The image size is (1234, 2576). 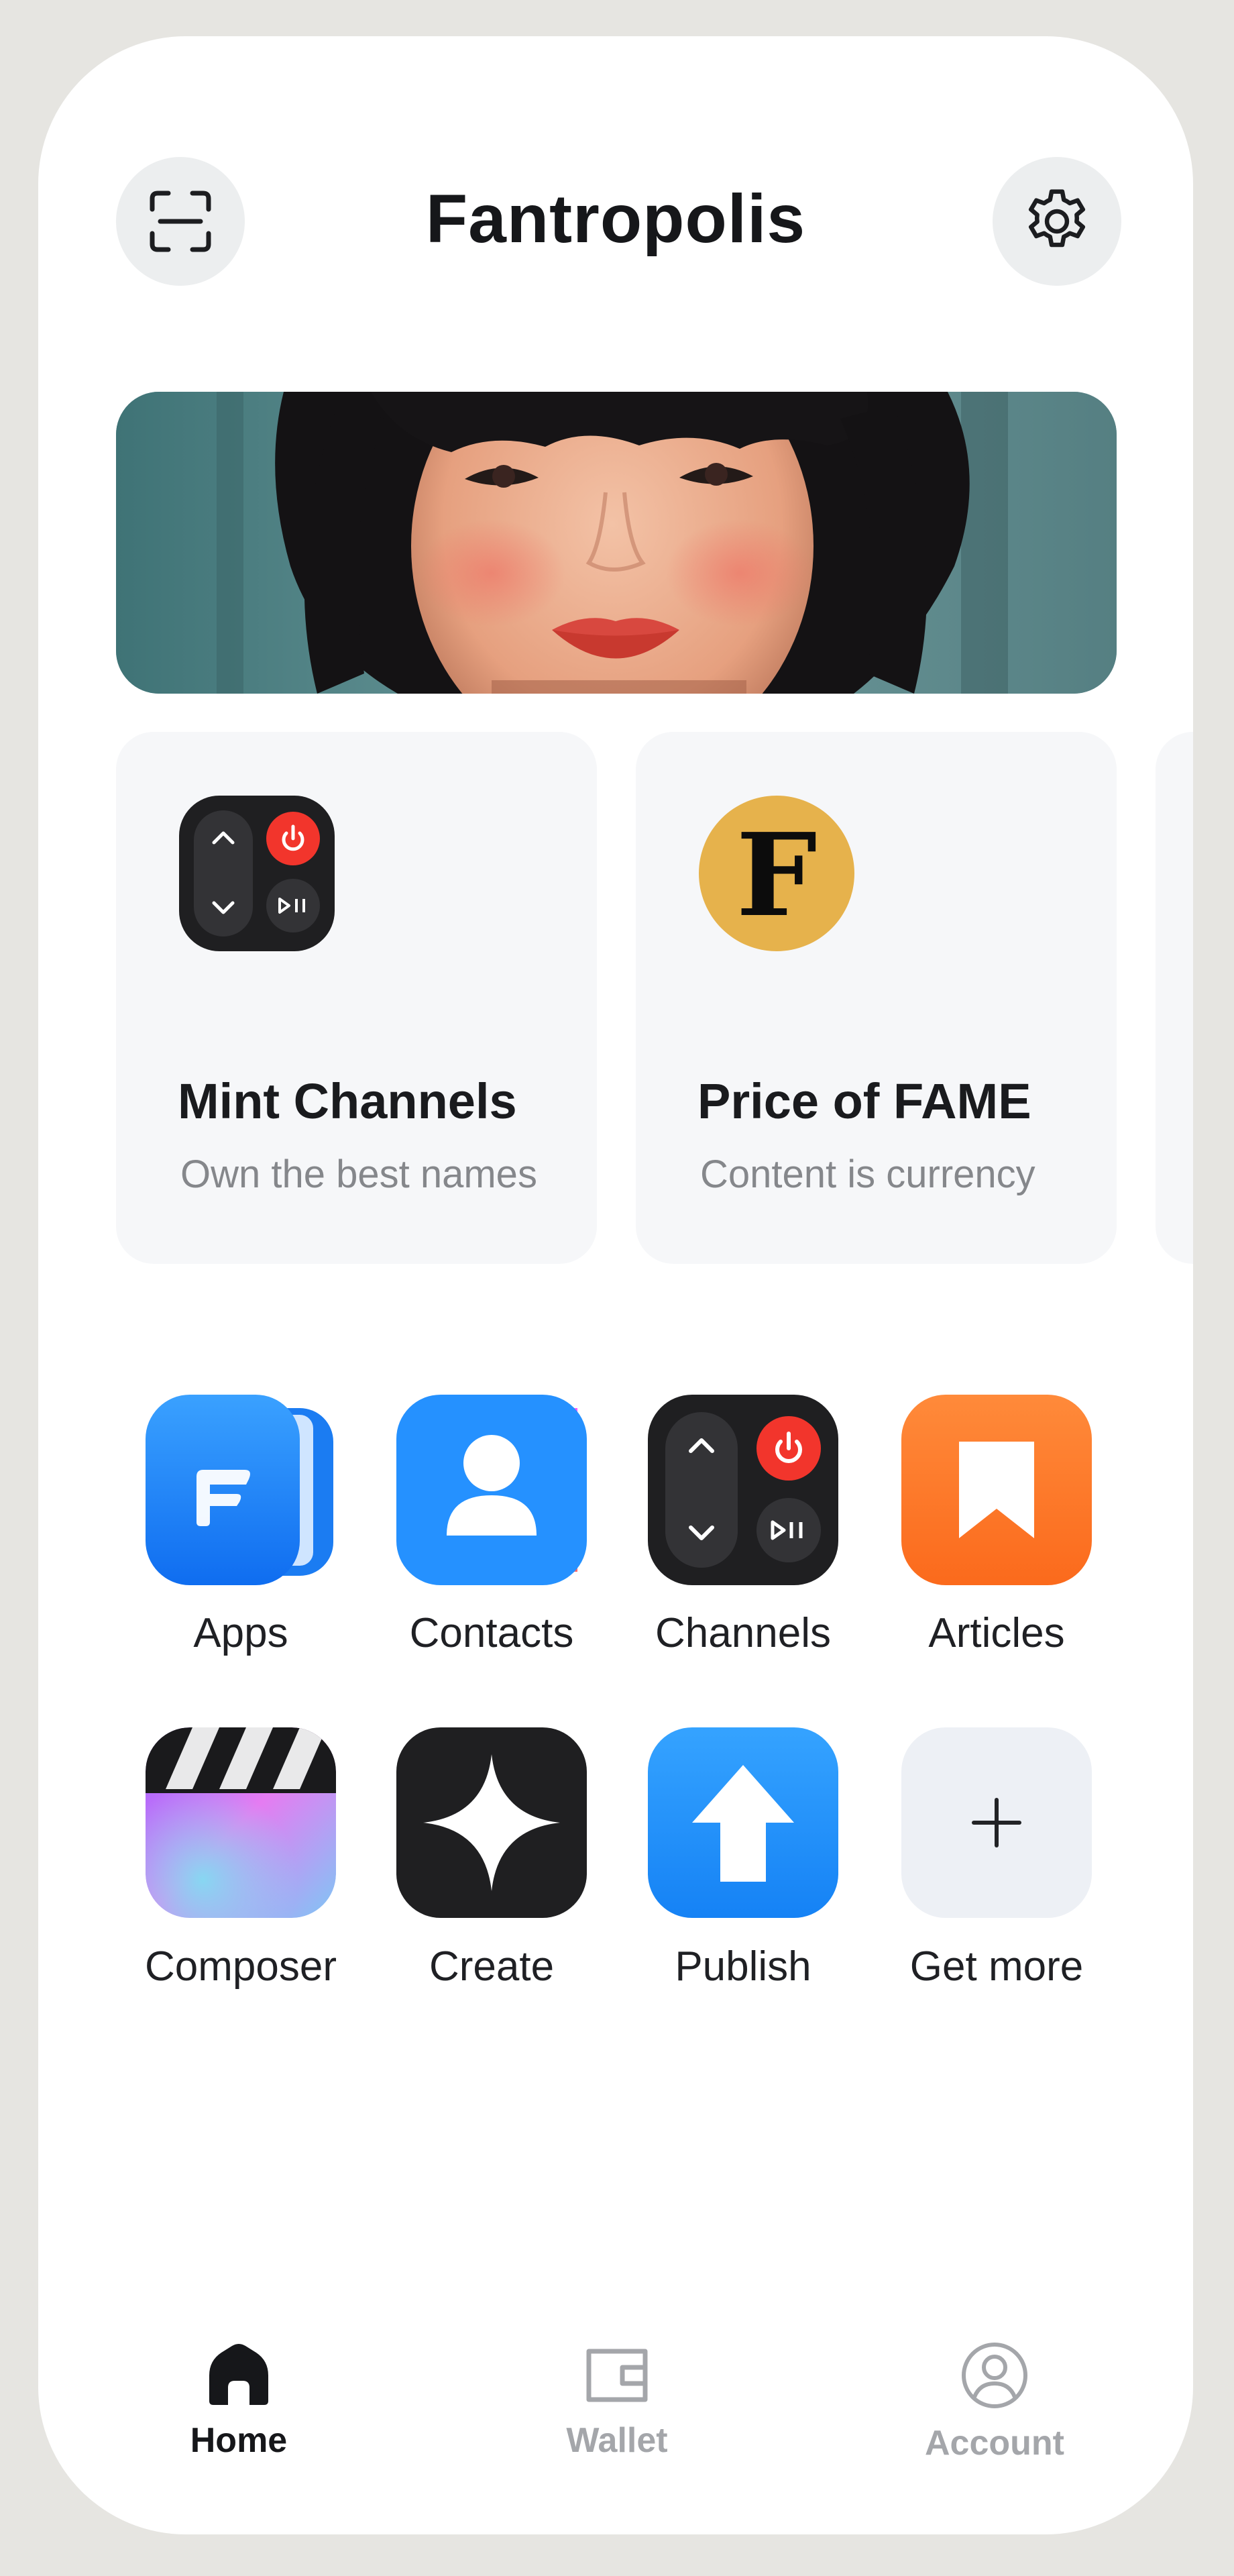 I want to click on upload-arrow-icon, so click(x=743, y=1823).